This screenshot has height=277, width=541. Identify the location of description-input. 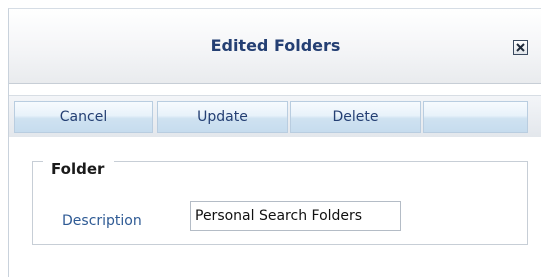
(295, 216).